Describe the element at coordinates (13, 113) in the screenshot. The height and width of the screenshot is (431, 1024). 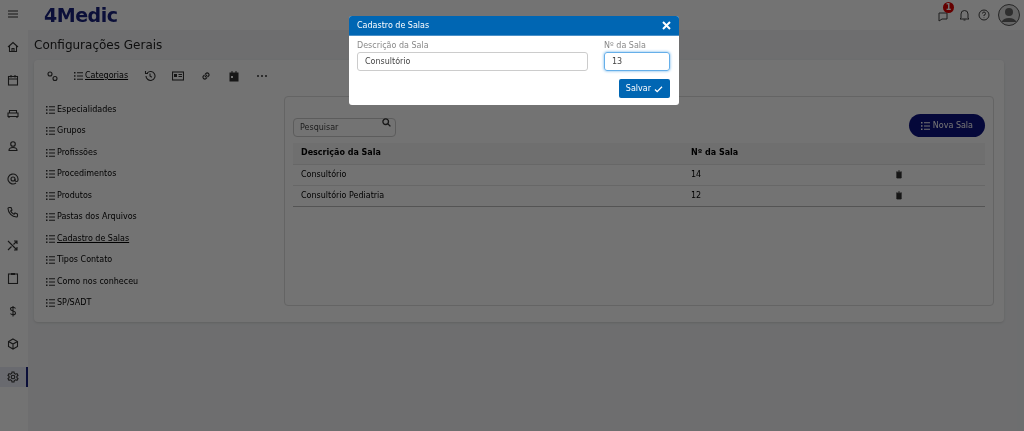
I see `sofa-icon` at that location.